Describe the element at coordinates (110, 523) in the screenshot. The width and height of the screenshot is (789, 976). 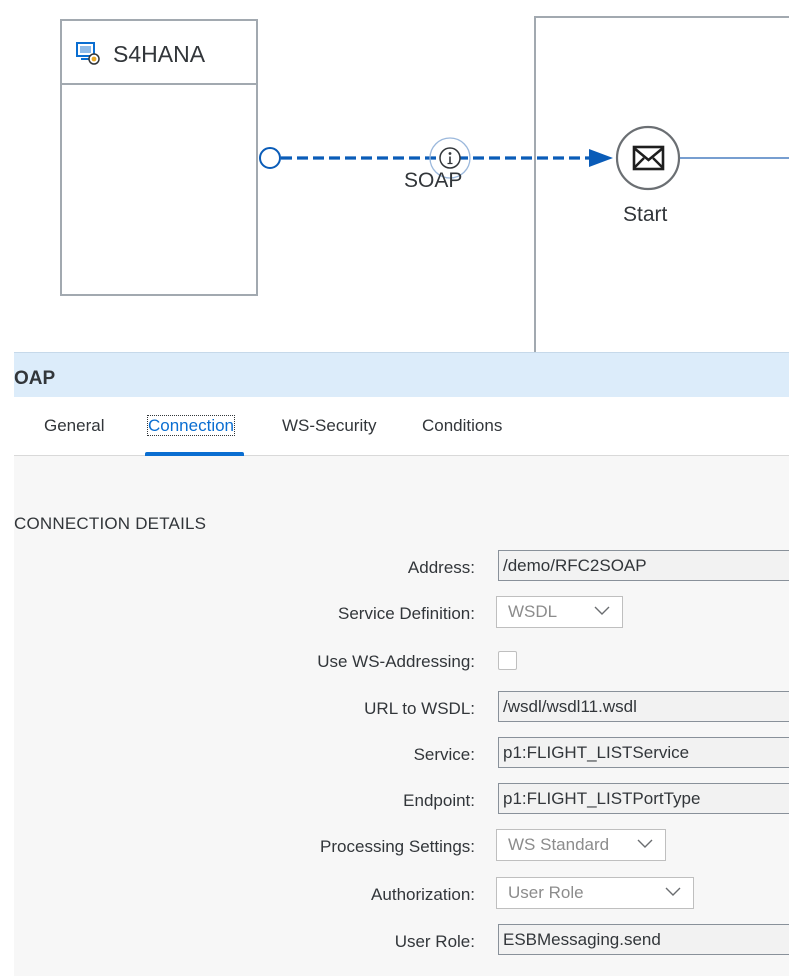
I see `section-title-connection-details: CONNECTION DETAILS` at that location.